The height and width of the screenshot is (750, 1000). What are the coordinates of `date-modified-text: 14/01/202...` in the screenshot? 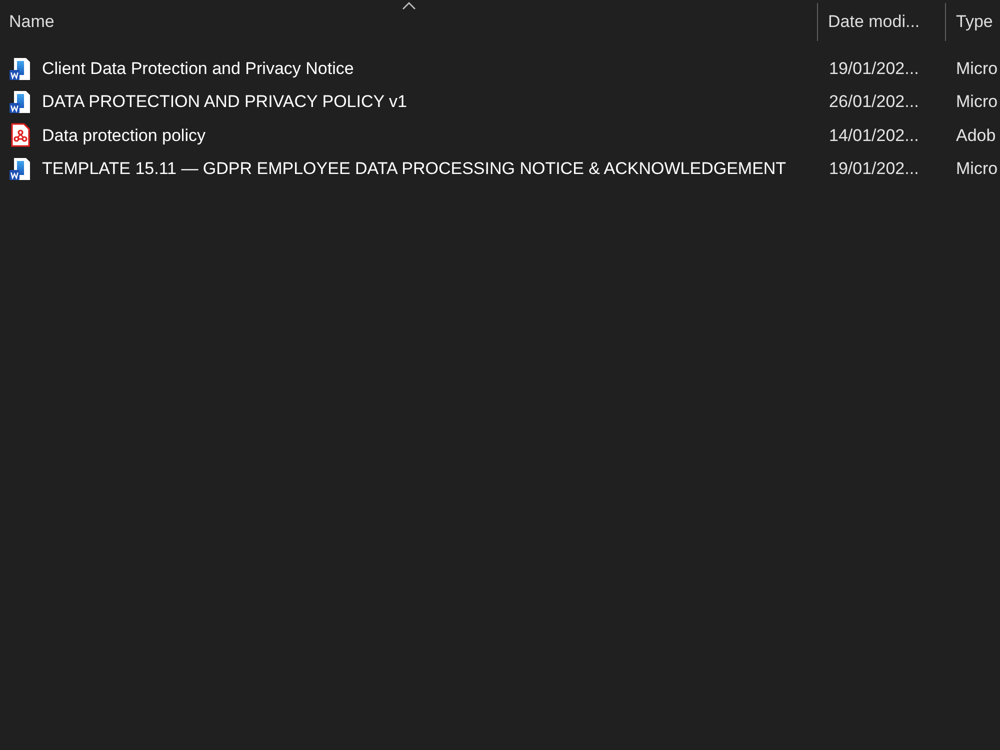 It's located at (873, 135).